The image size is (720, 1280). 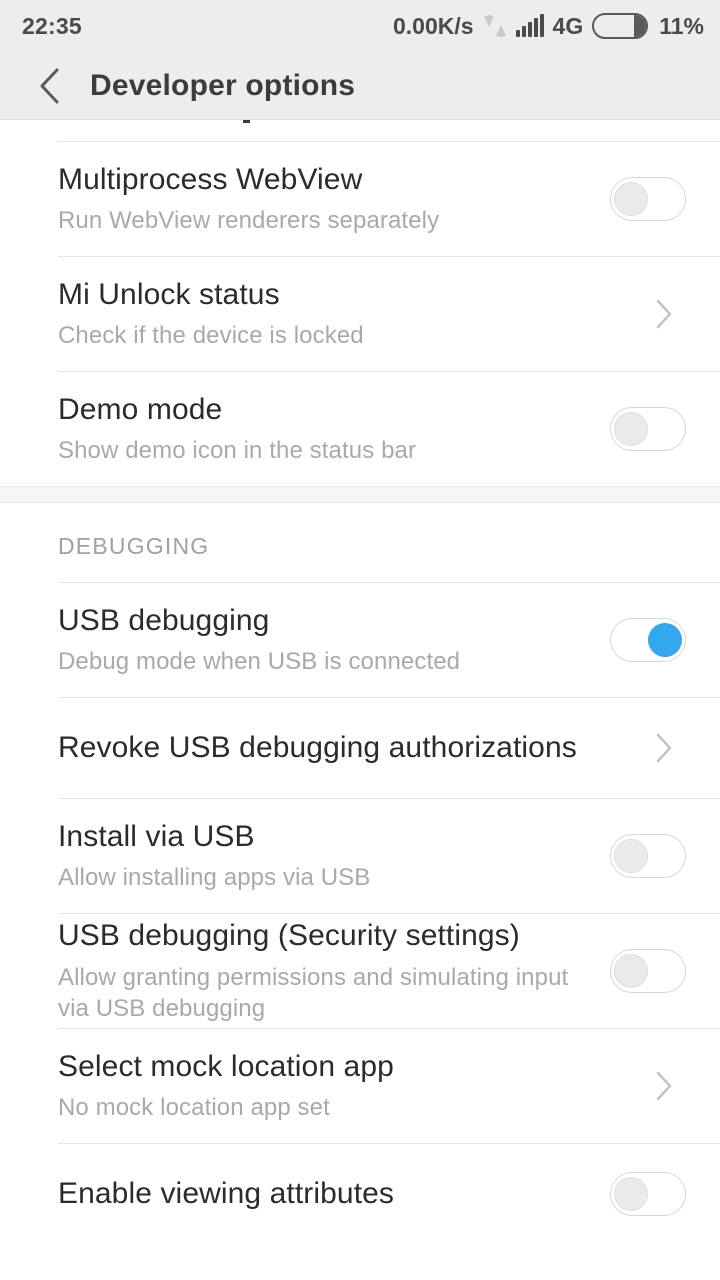 What do you see at coordinates (237, 451) in the screenshot?
I see `row-subtitle: Show demo icon in the status bar` at bounding box center [237, 451].